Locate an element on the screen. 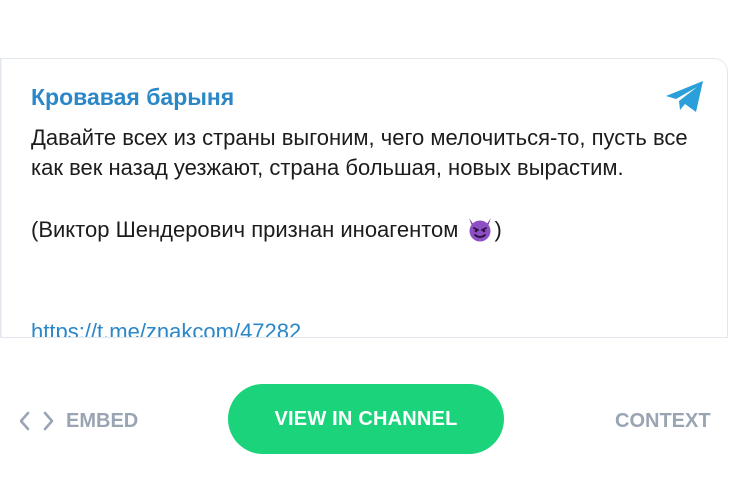 The height and width of the screenshot is (487, 730). message-link: https://t.me/znakcom/47282 is located at coordinates (166, 327).